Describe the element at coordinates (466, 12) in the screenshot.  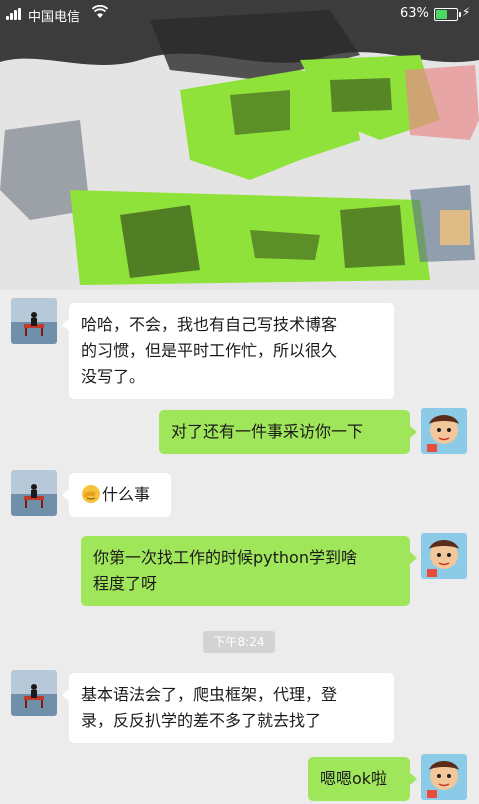
I see `charging-icon: ⚡` at that location.